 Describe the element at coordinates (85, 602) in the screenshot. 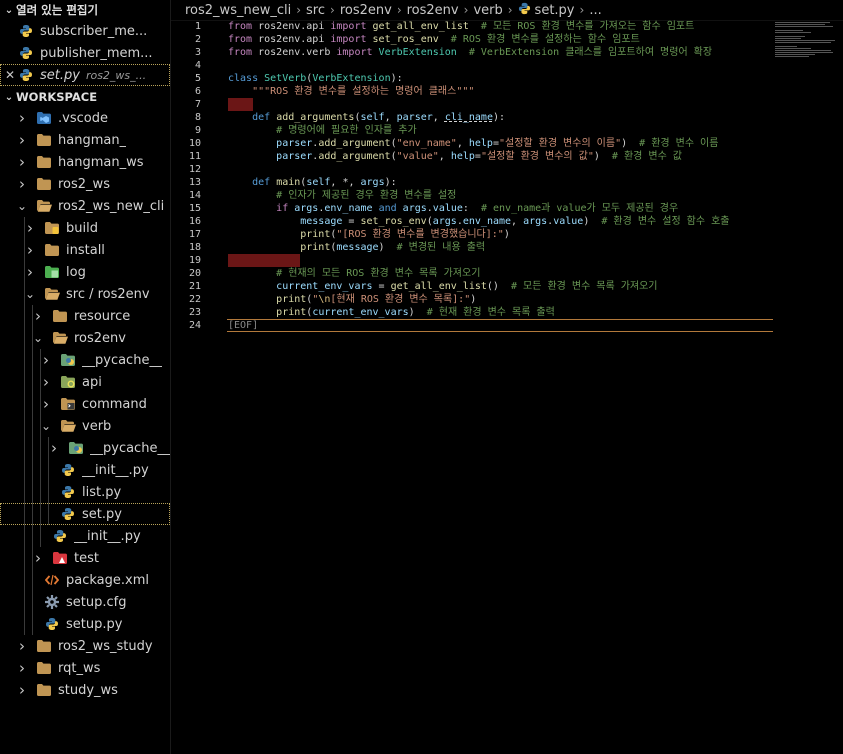

I see `tree-file-item: setup.cfg` at that location.